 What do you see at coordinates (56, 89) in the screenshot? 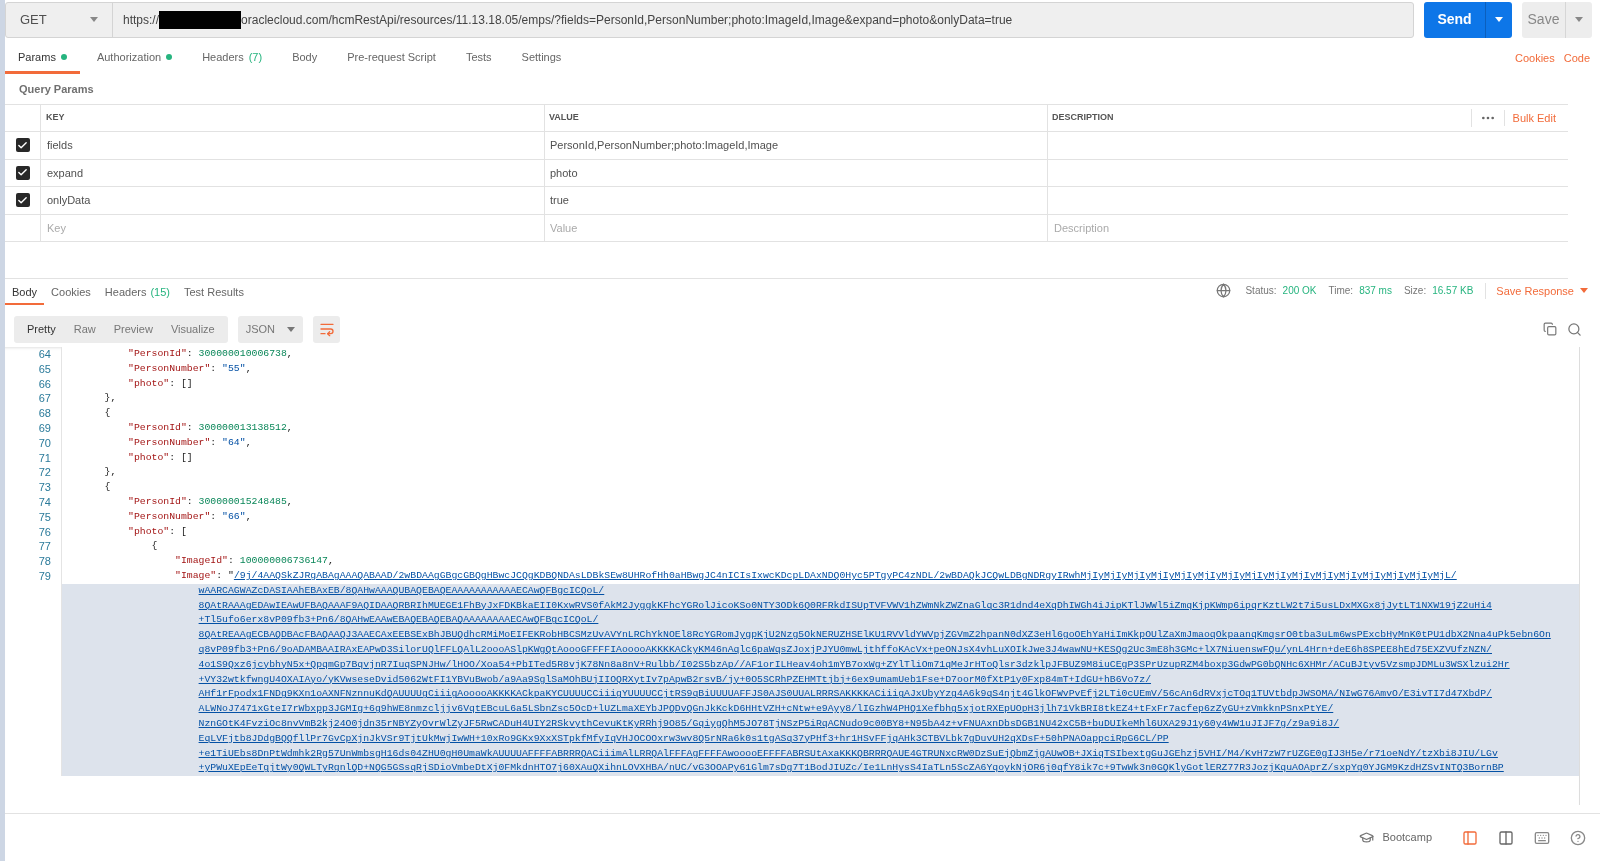
I see `section-title: Query Params` at bounding box center [56, 89].